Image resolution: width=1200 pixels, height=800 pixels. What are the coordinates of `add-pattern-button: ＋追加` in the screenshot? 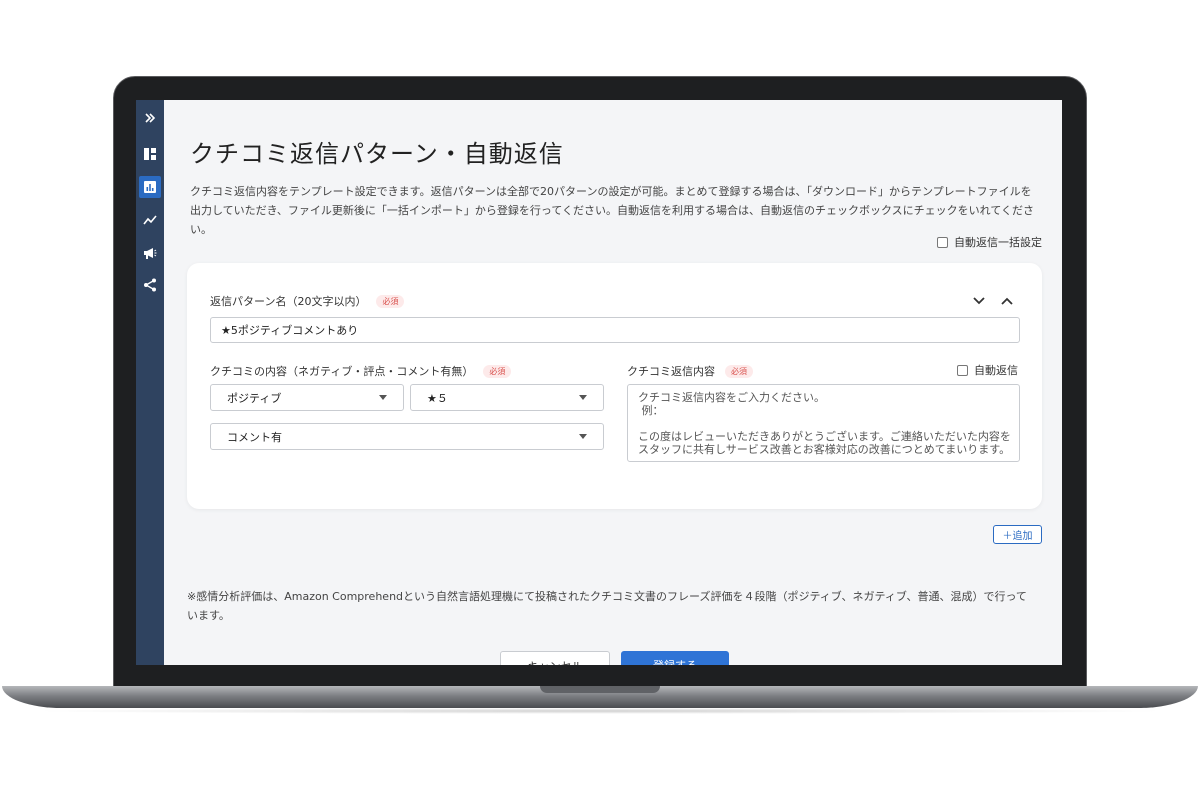 It's located at (1017, 534).